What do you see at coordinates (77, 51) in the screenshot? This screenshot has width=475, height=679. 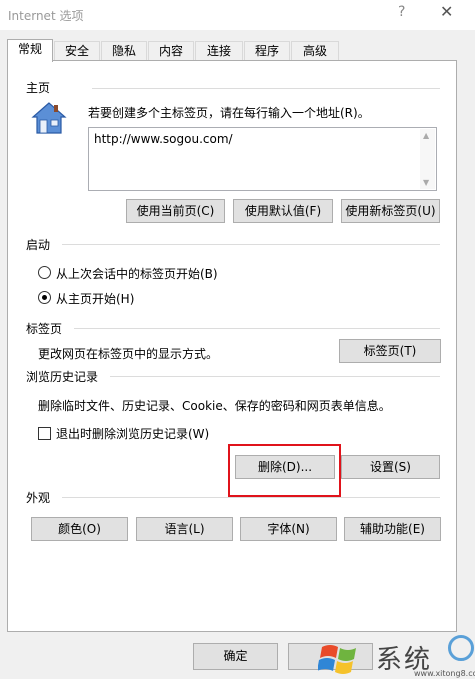 I see `tab-security: 安全` at bounding box center [77, 51].